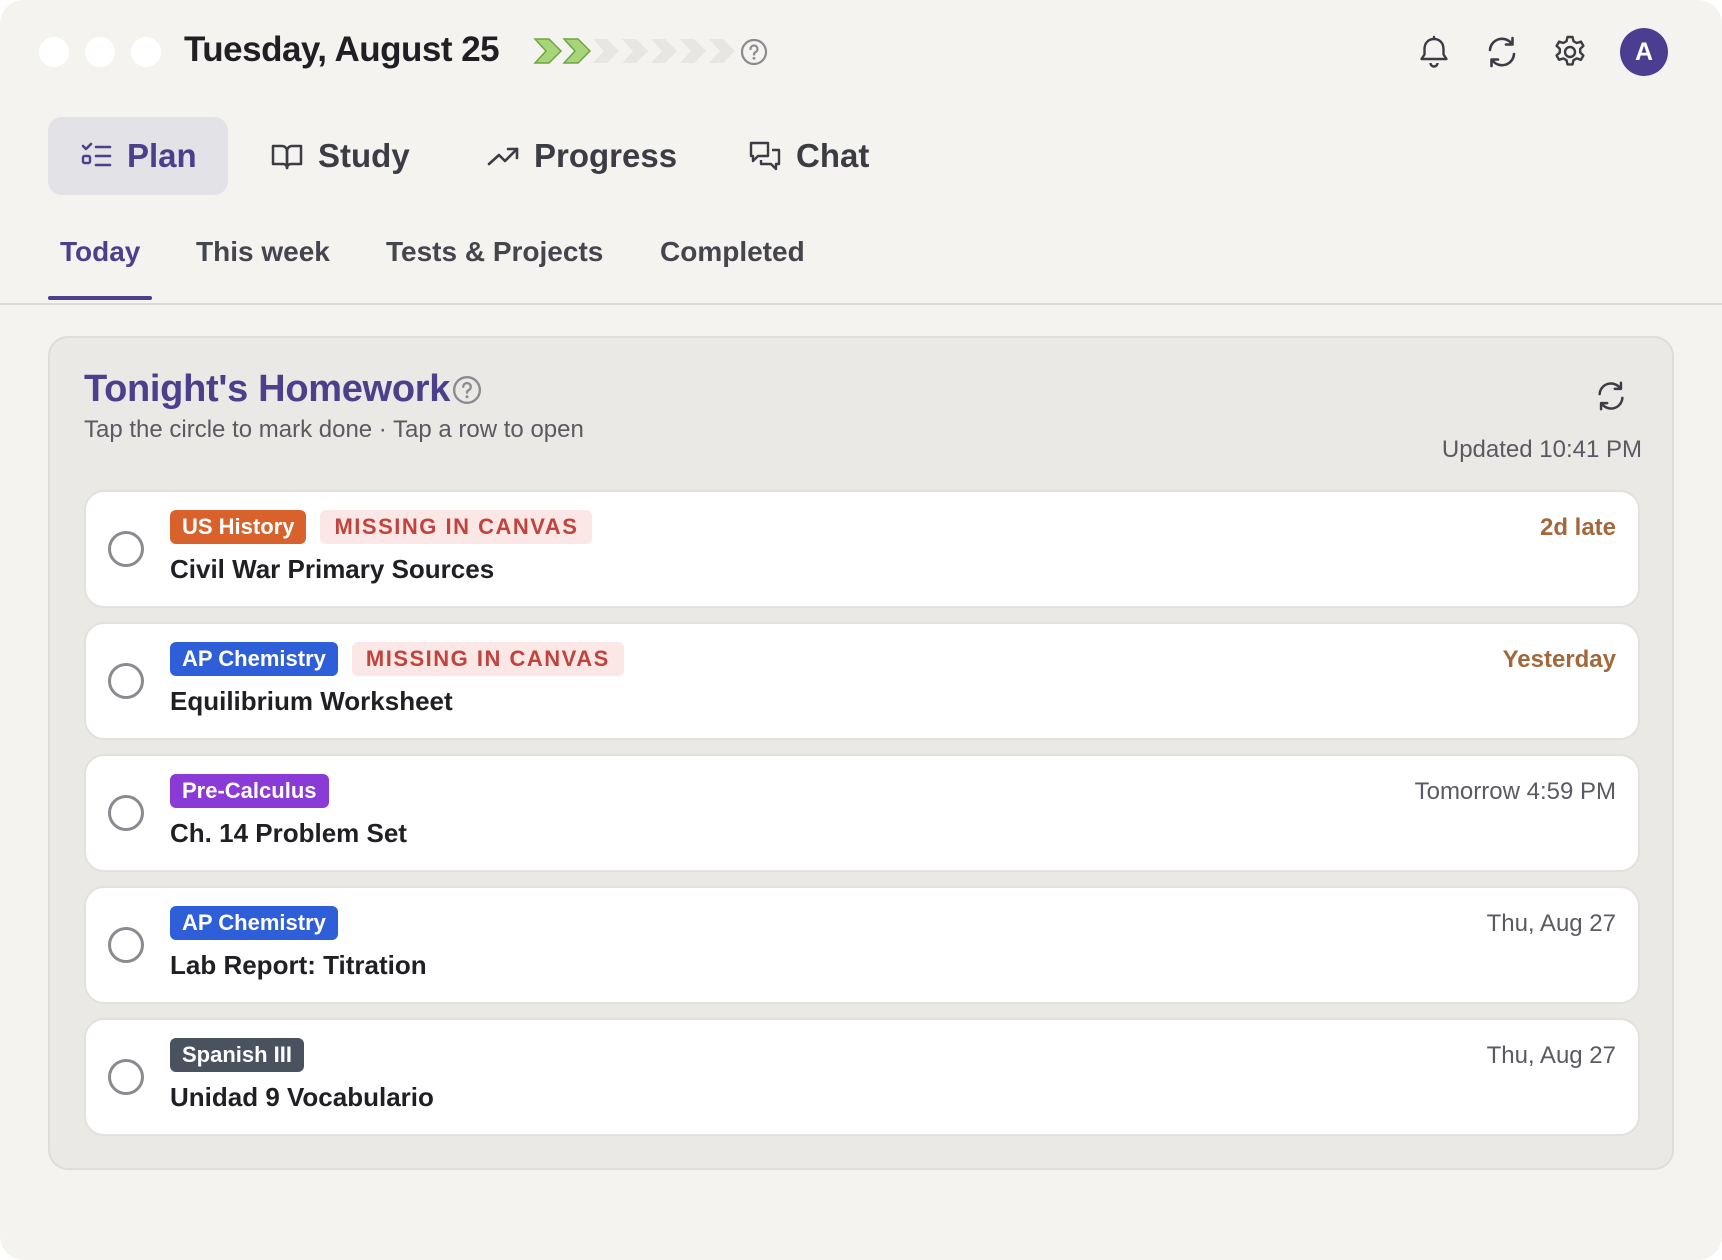 Image resolution: width=1722 pixels, height=1260 pixels. What do you see at coordinates (1515, 791) in the screenshot?
I see `due-label: Tomorrow 4:59 PM` at bounding box center [1515, 791].